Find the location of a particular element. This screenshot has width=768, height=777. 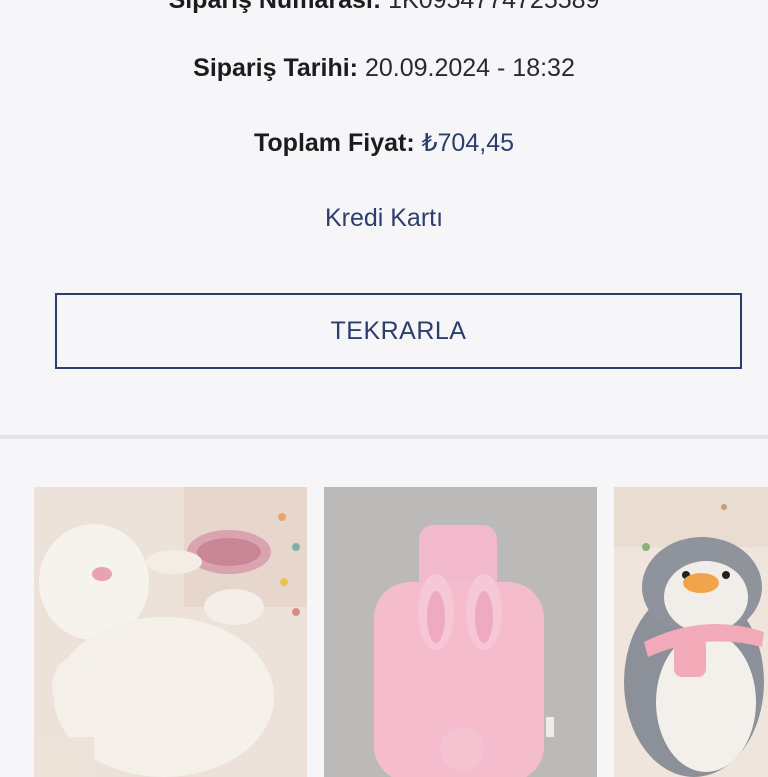

pink-hot-water-bottle-image is located at coordinates (460, 632).